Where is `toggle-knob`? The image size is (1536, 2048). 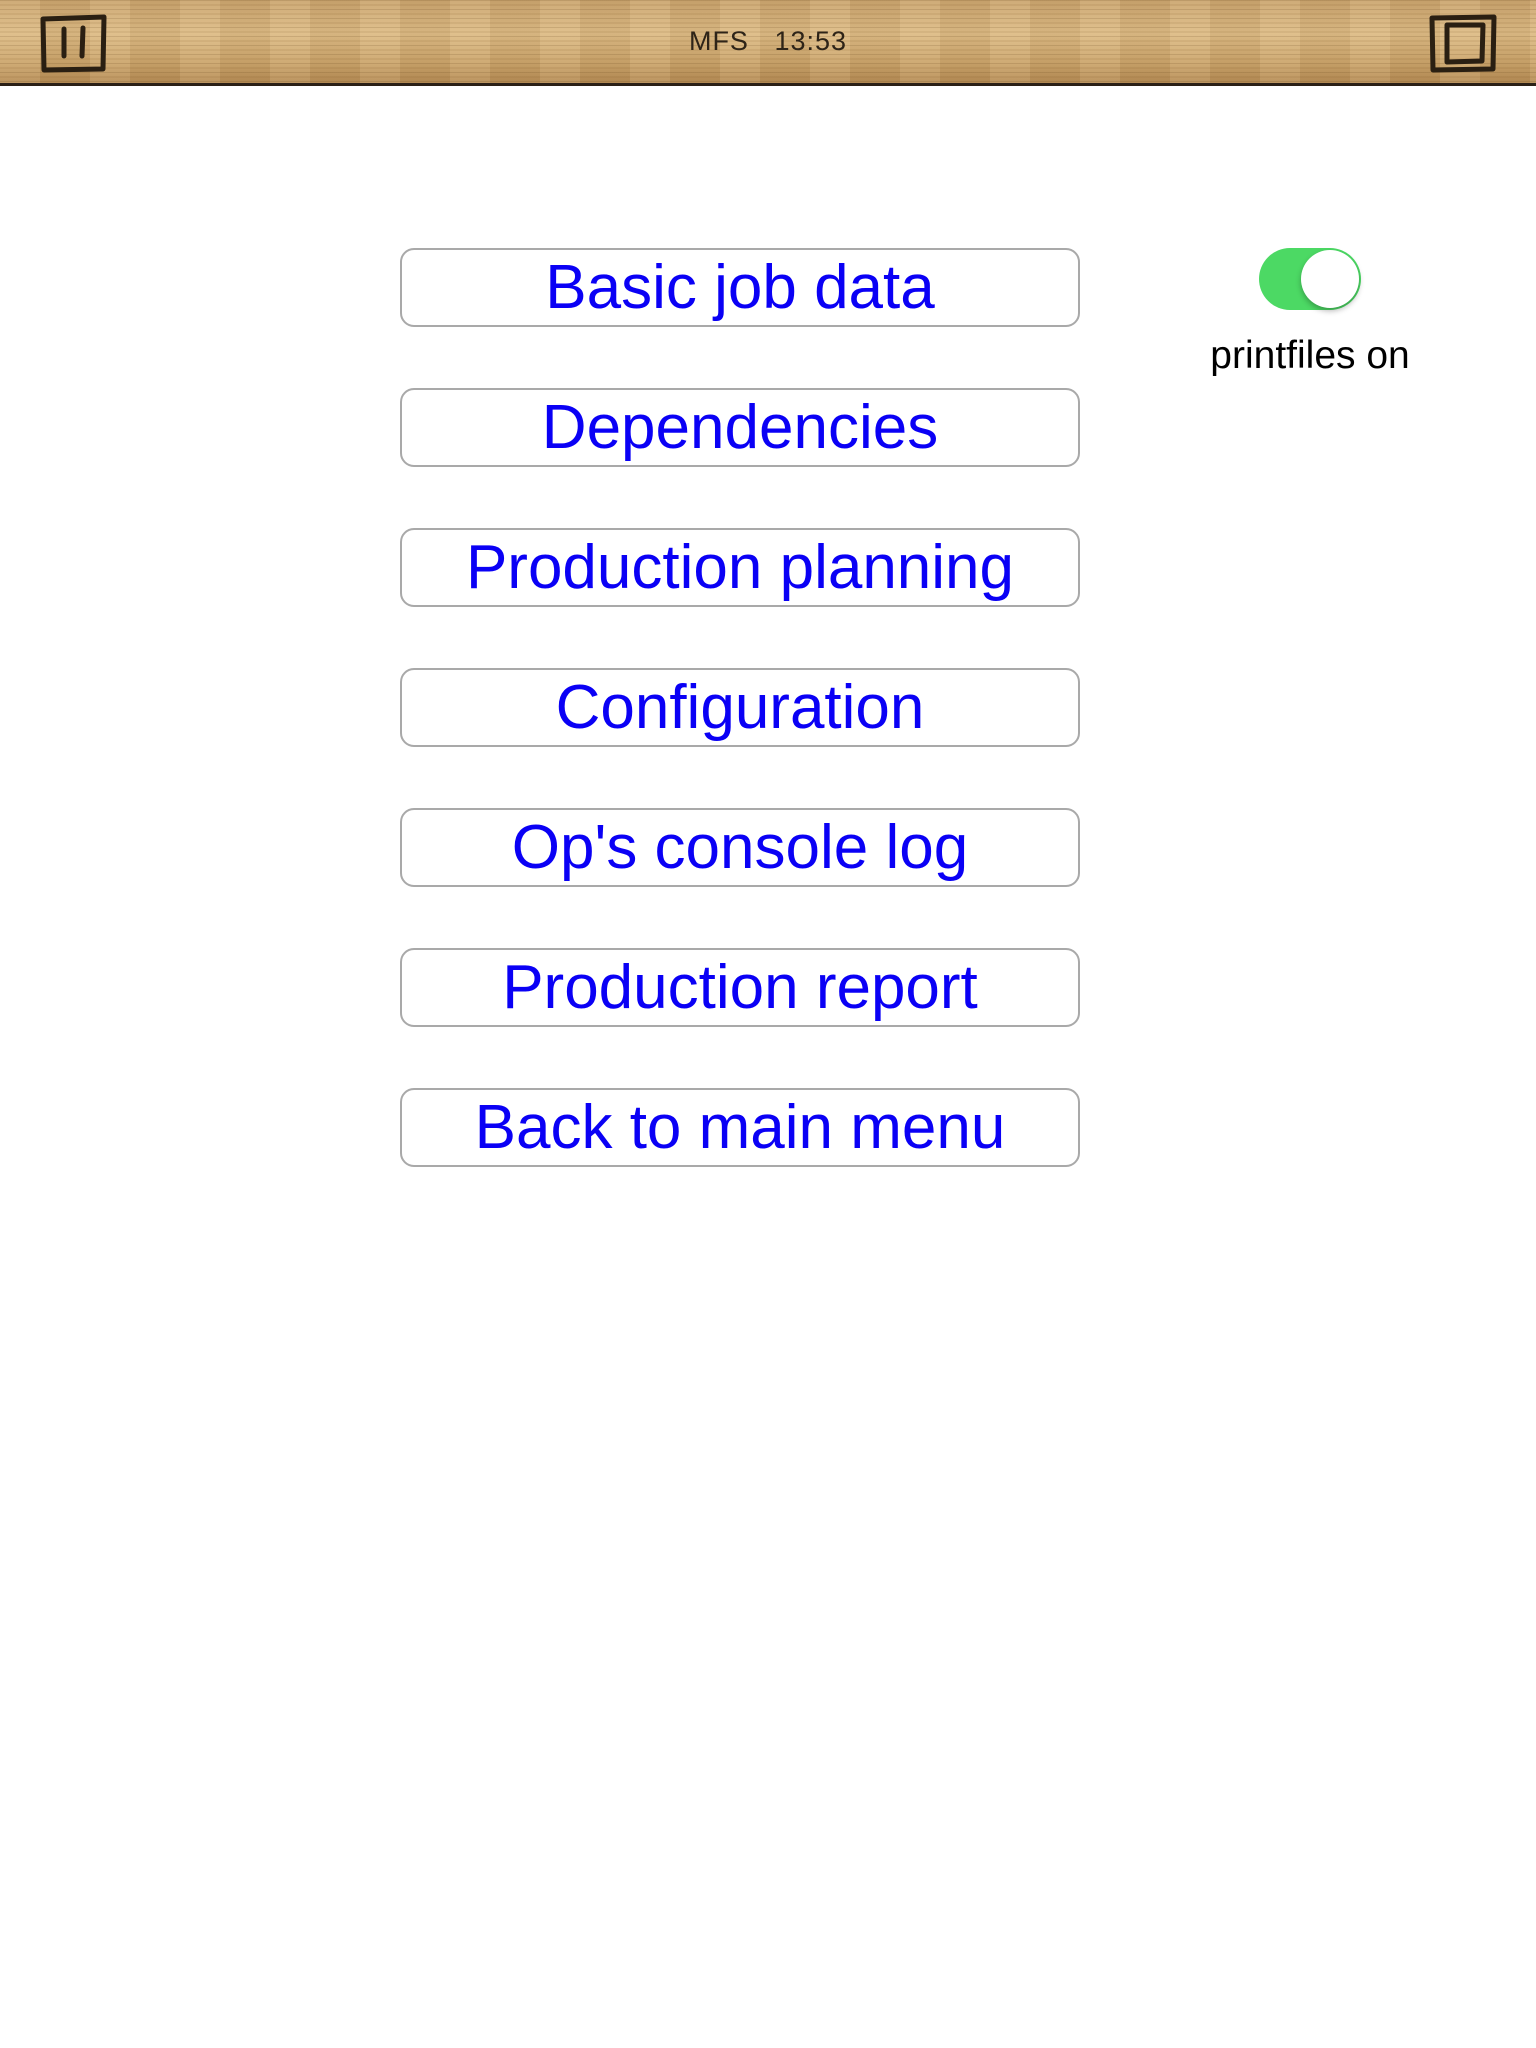 toggle-knob is located at coordinates (1330, 279).